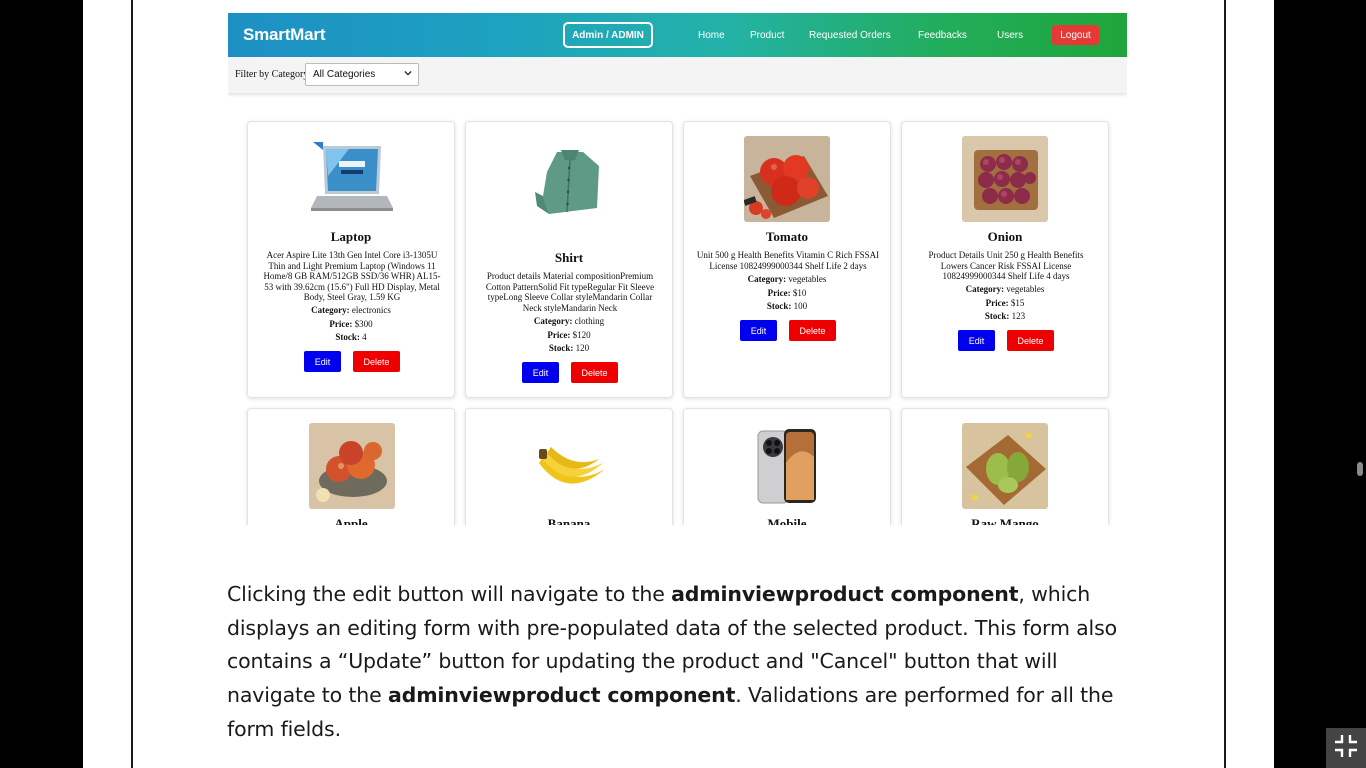 This screenshot has height=768, width=1366. What do you see at coordinates (363, 324) in the screenshot?
I see `price-value: $300` at bounding box center [363, 324].